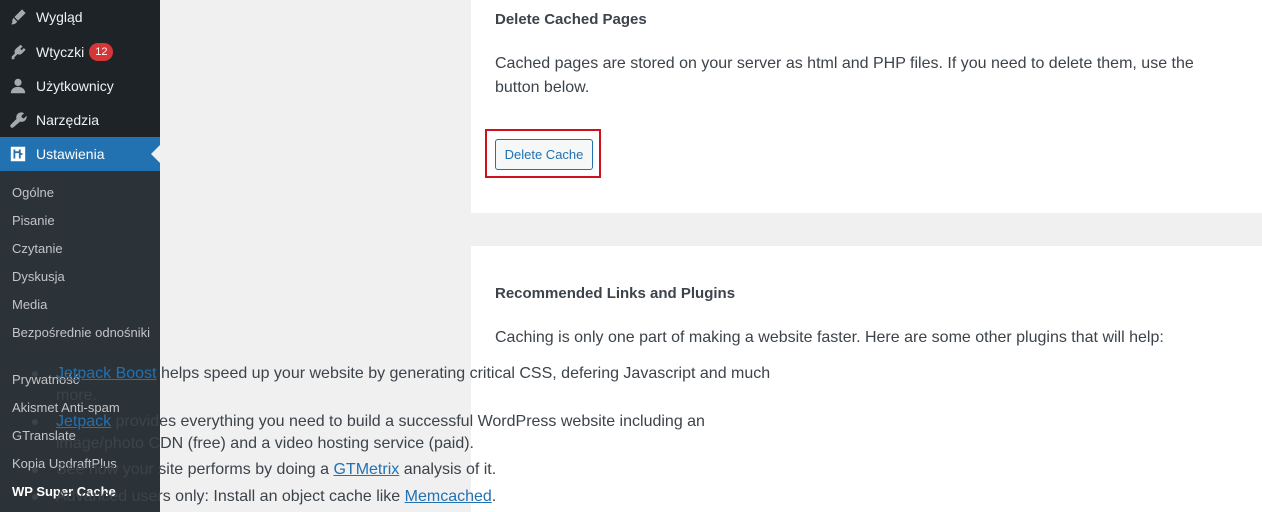 Image resolution: width=1262 pixels, height=512 pixels. What do you see at coordinates (155, 154) in the screenshot?
I see `current-menu-arrow` at bounding box center [155, 154].